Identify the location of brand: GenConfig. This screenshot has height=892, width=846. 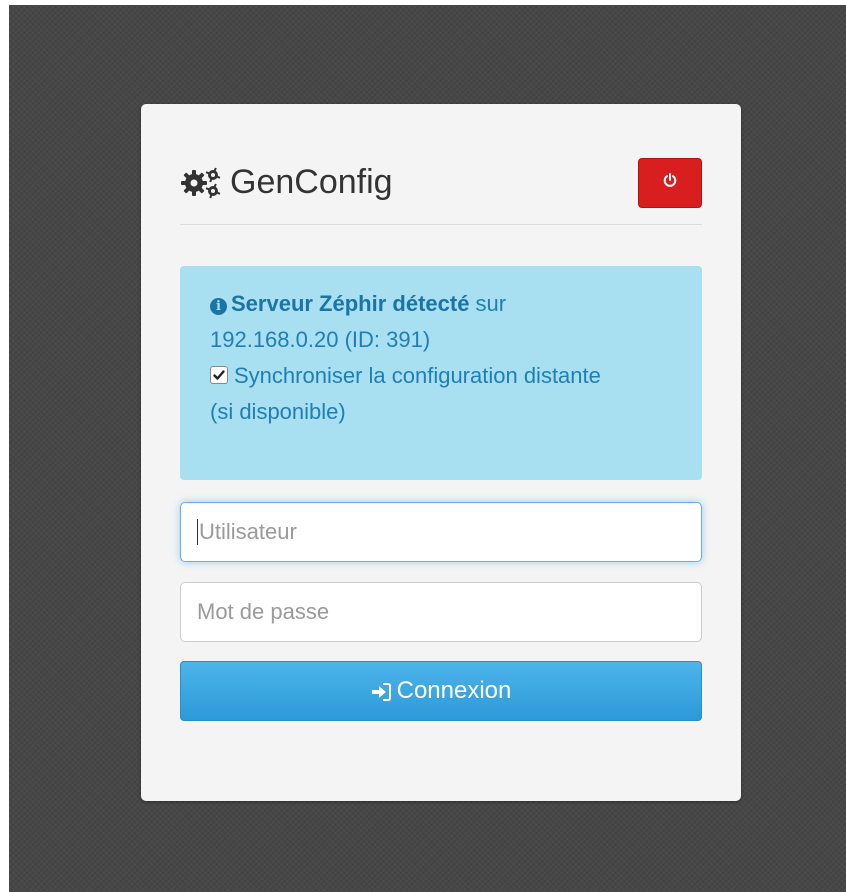
(286, 182).